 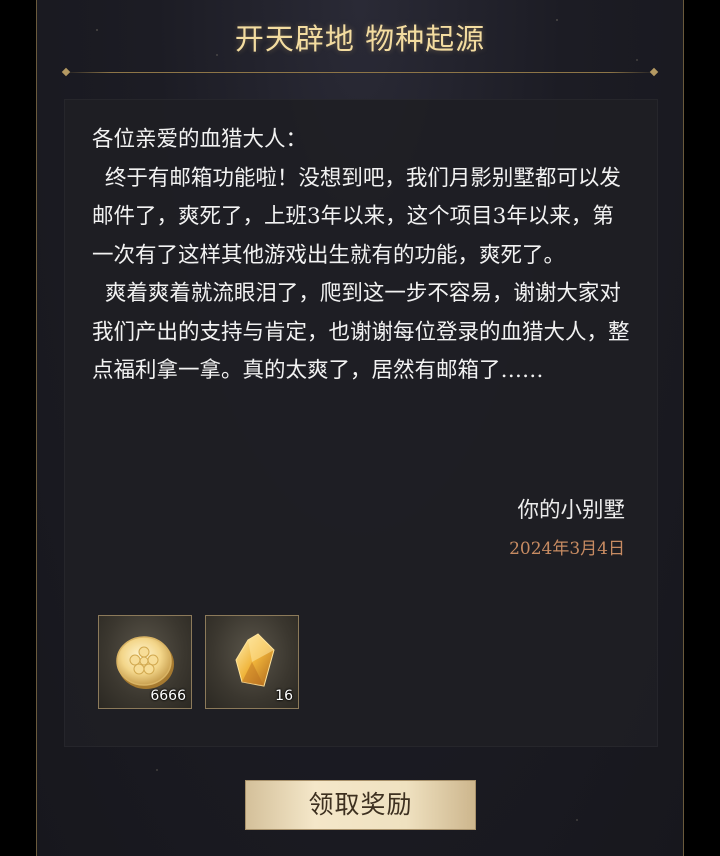 I want to click on mail-date: 2024年3月4日, so click(x=567, y=549).